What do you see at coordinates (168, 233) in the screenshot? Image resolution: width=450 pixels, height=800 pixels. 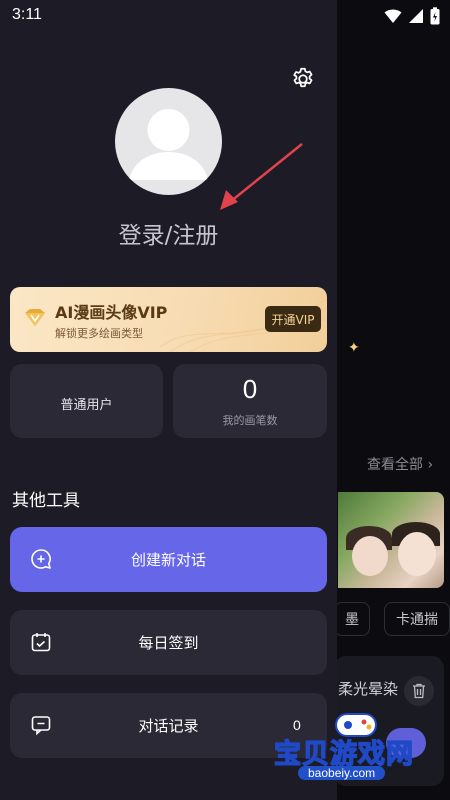 I see `login-register-link: 登录/注册` at bounding box center [168, 233].